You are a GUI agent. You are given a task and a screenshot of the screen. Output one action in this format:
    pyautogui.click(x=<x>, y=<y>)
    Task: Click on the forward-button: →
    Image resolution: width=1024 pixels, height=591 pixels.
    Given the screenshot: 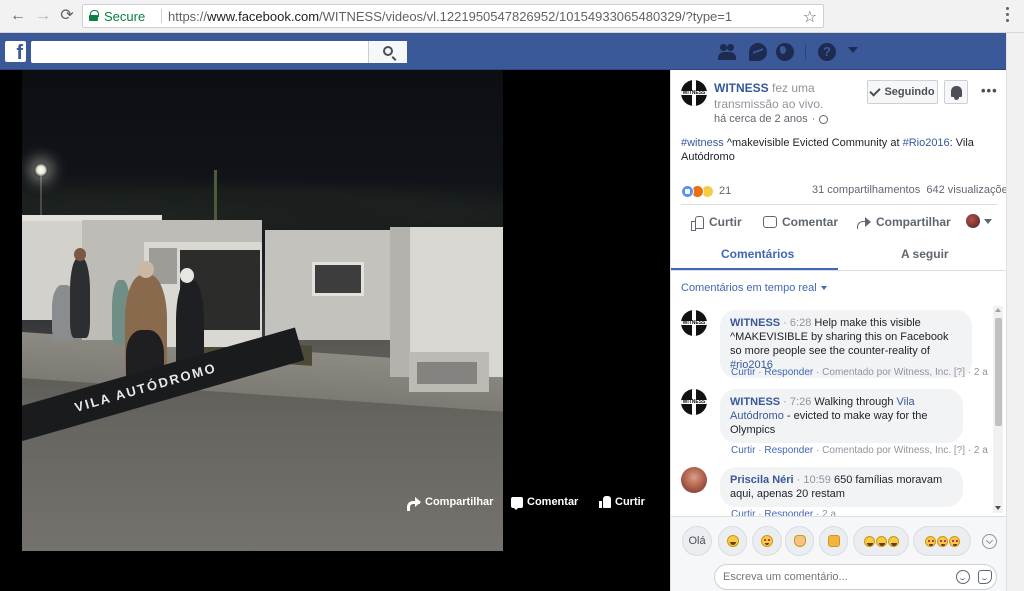 What is the action you would take?
    pyautogui.click(x=43, y=16)
    